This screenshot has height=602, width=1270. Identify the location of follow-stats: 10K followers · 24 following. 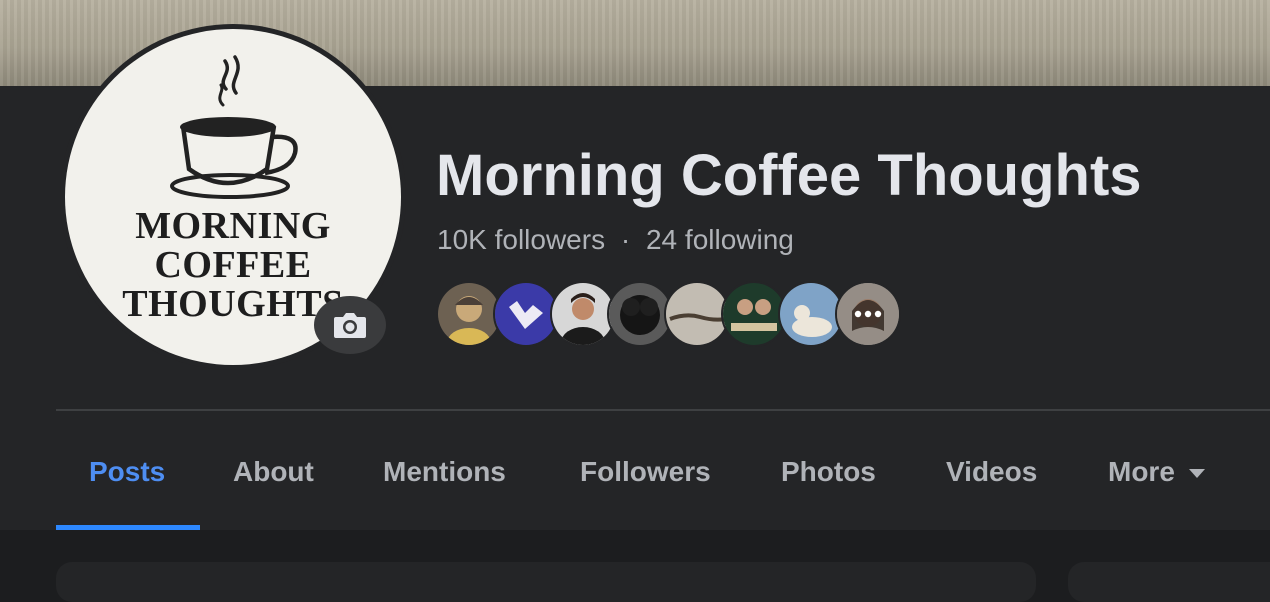
(615, 240).